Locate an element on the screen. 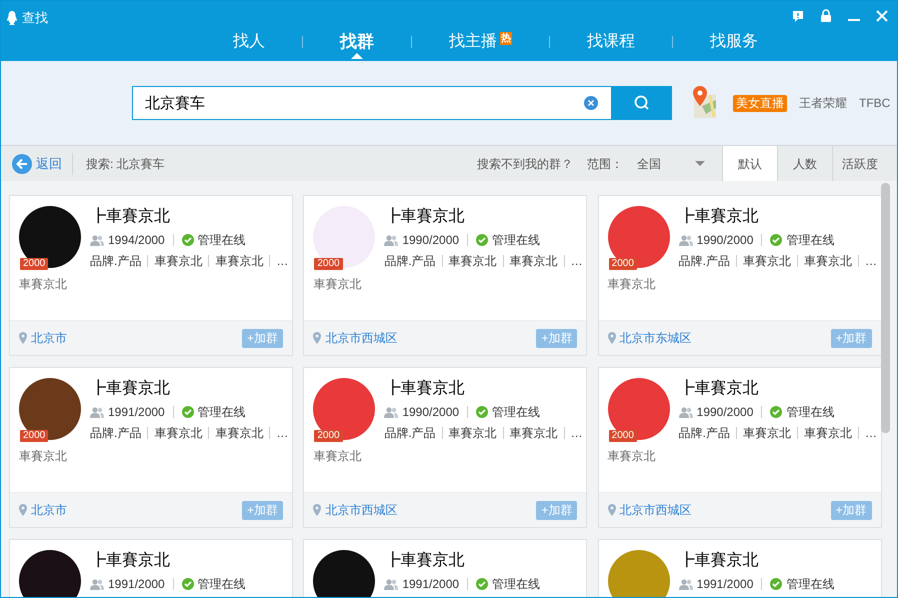 Image resolution: width=898 pixels, height=598 pixels. close-icon is located at coordinates (882, 16).